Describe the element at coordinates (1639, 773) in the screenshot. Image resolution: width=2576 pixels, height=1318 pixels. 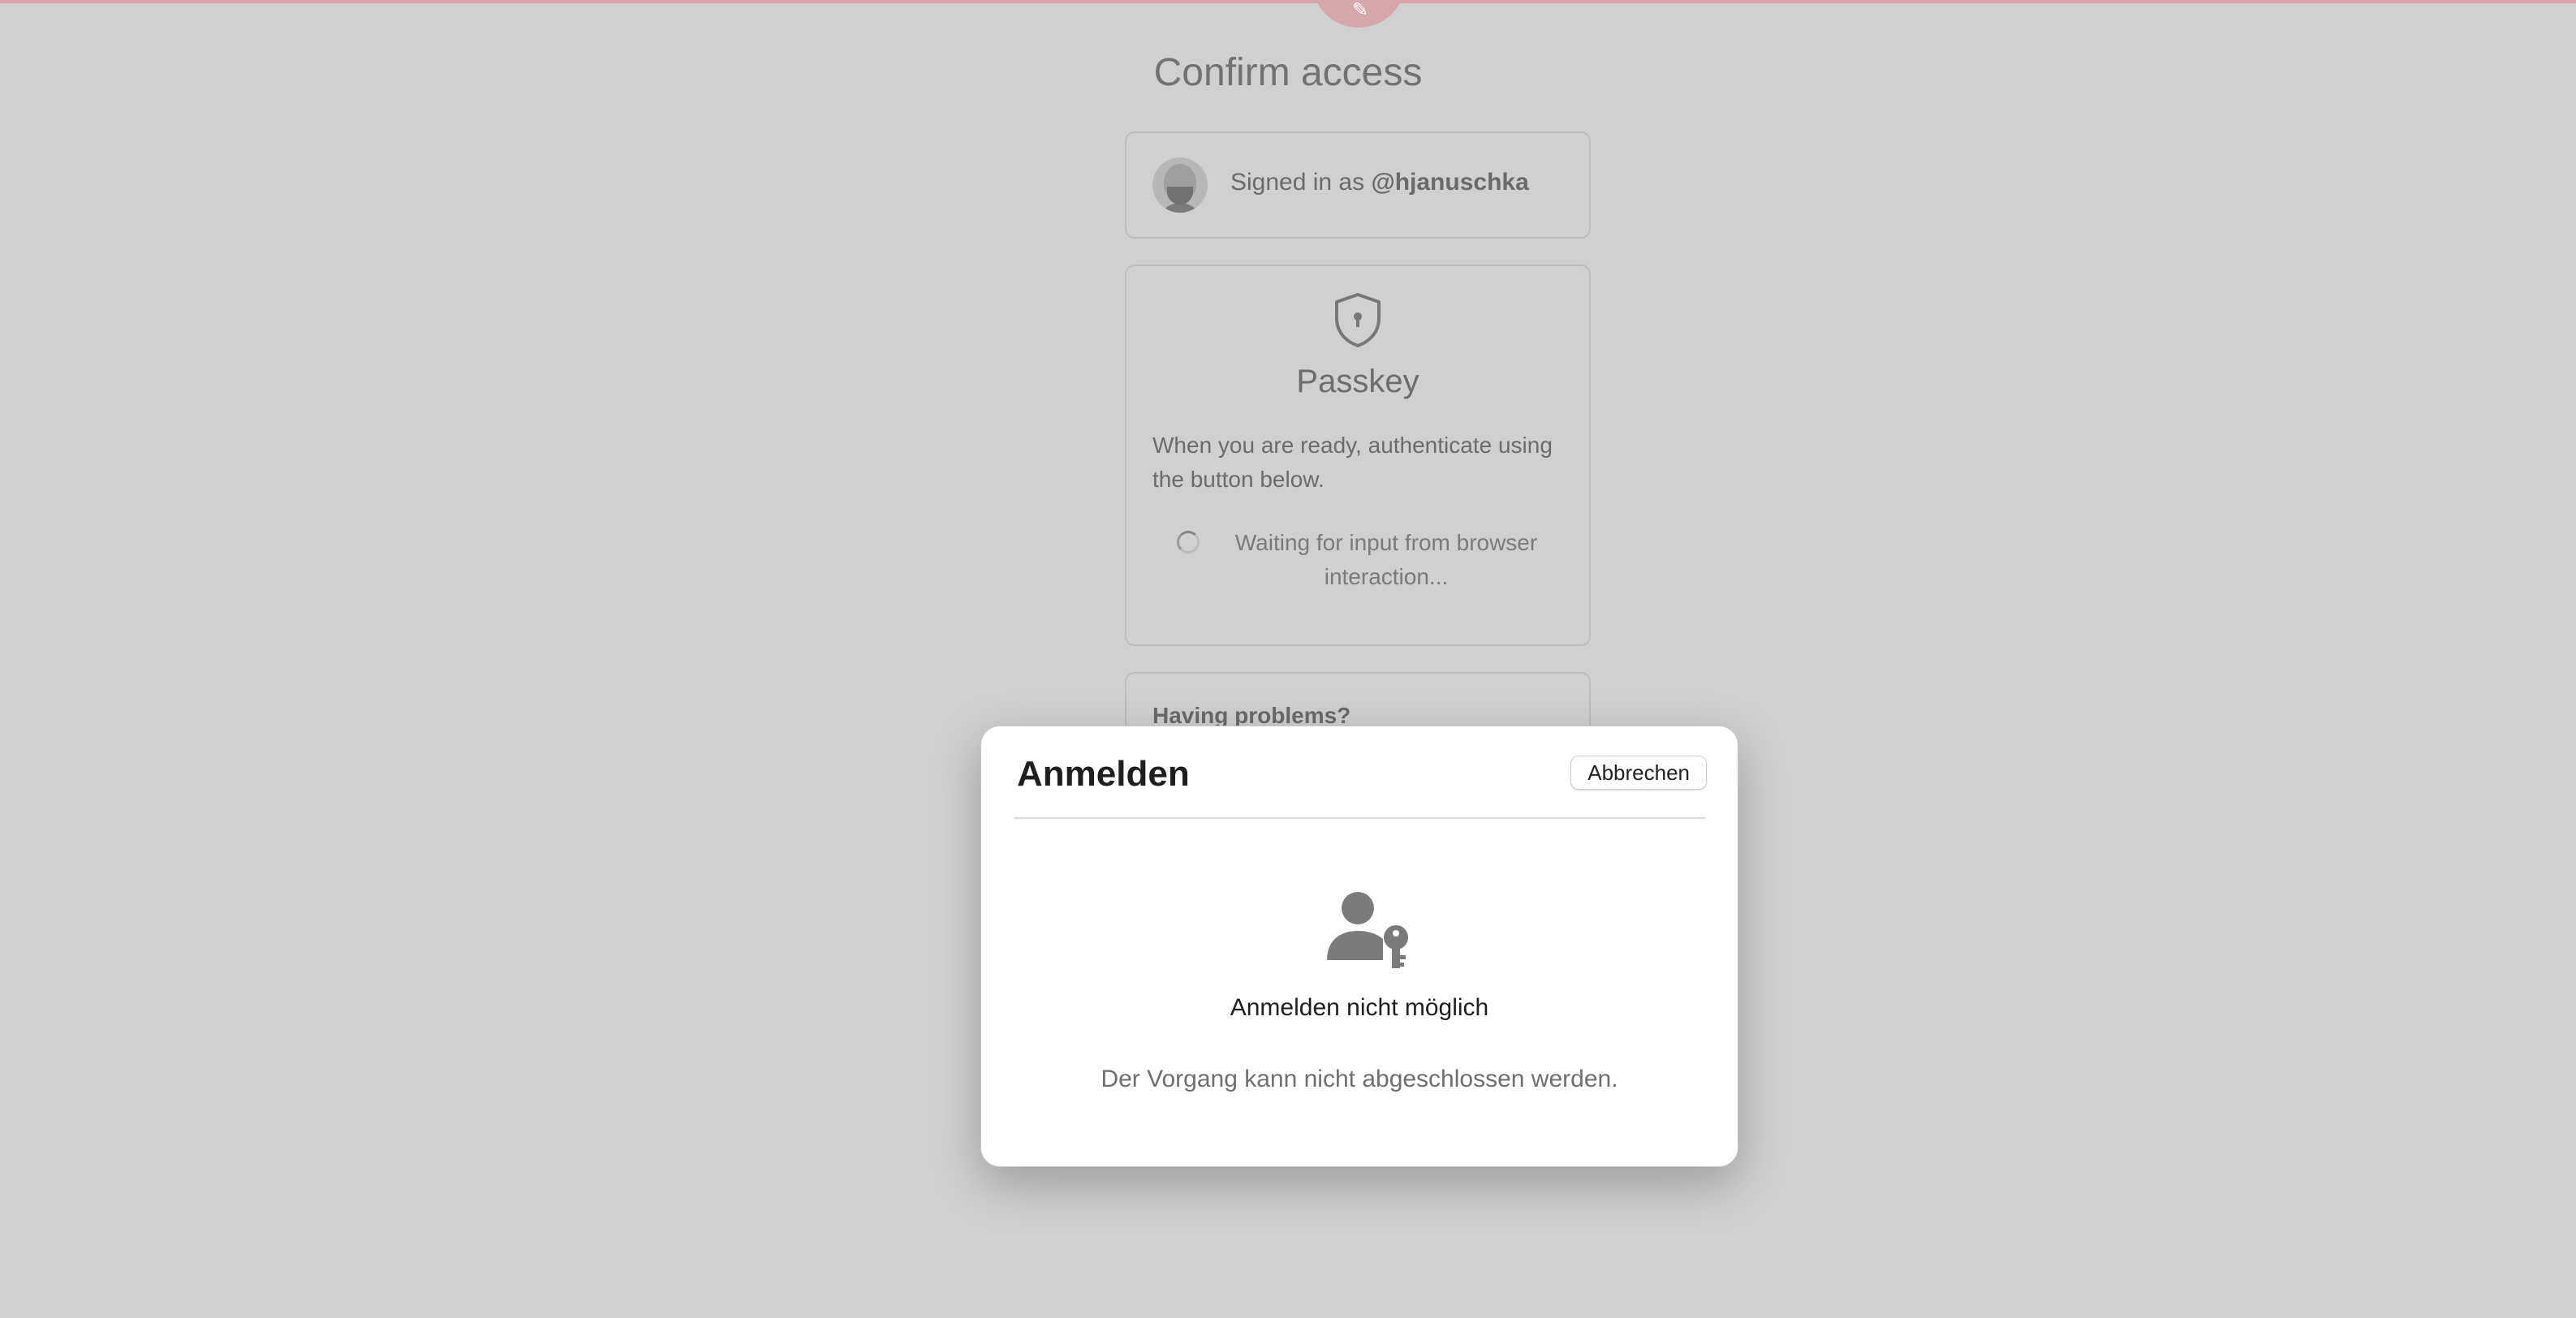
I see `cancel-button: Abbrechen` at that location.